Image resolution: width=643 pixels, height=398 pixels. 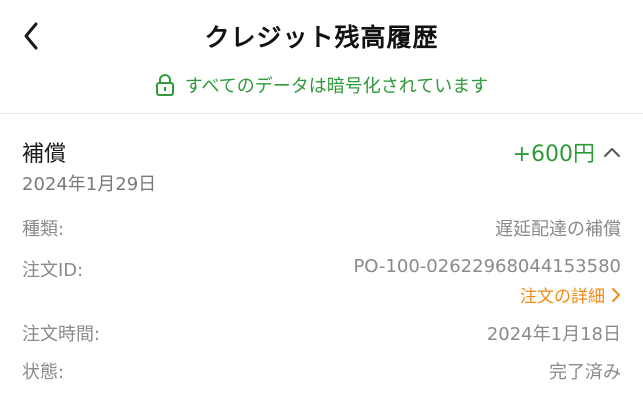 I want to click on detail-value: 完了済み, so click(x=585, y=372).